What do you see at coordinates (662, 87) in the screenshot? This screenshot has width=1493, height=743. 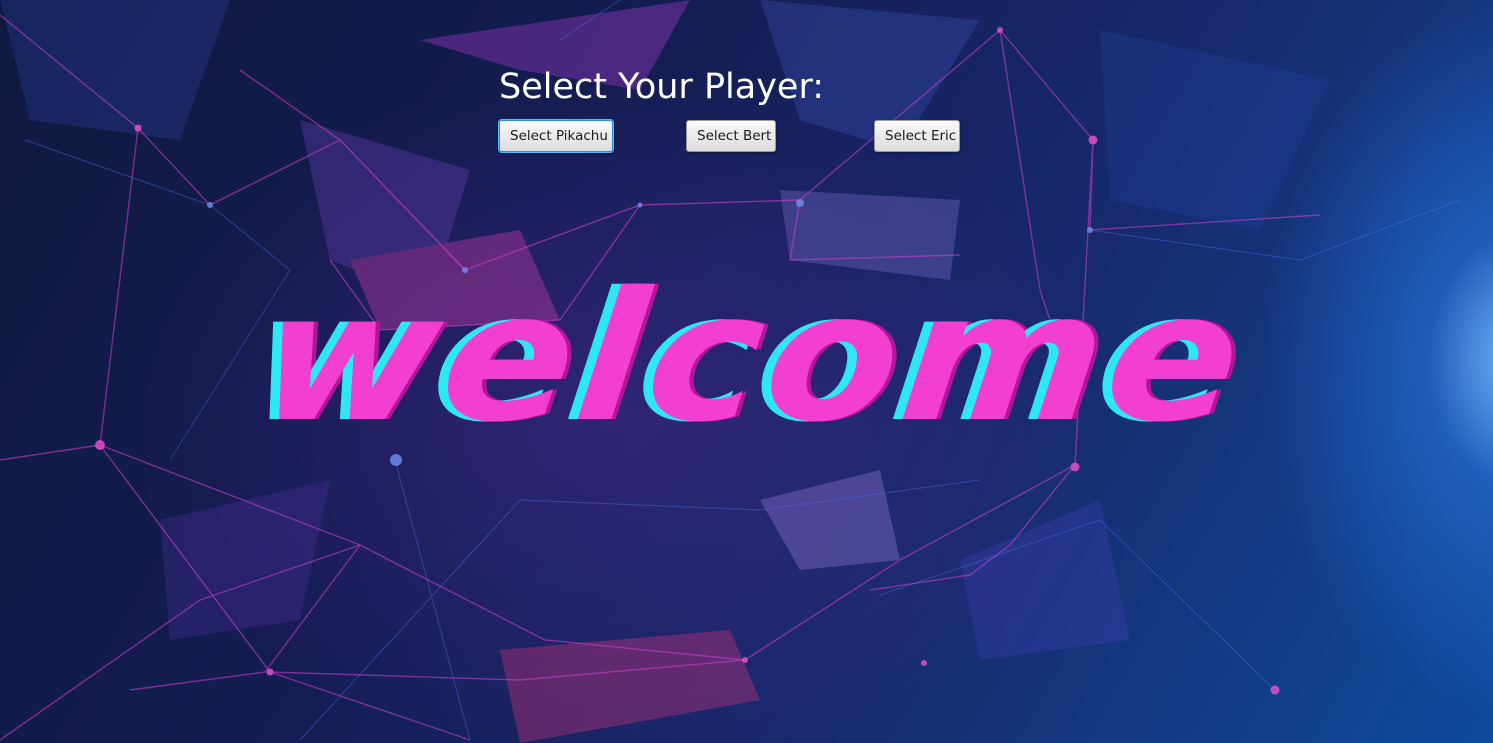 I see `select-player-prompt: Select Your Player:` at bounding box center [662, 87].